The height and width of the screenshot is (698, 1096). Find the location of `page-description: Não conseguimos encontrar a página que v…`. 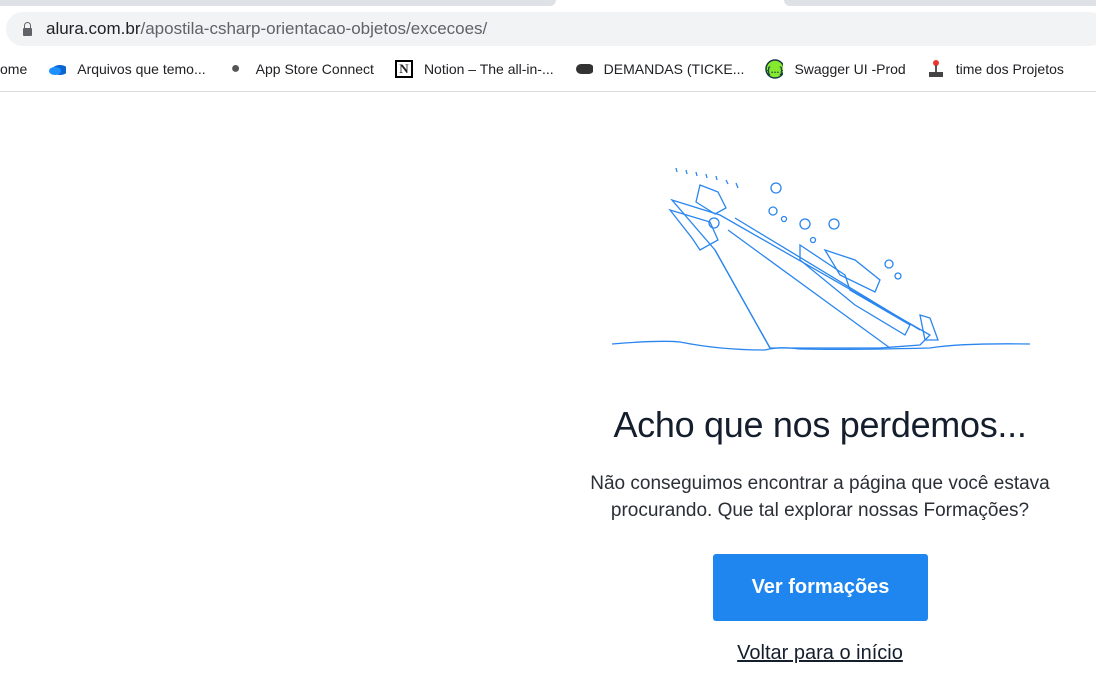

page-description: Não conseguimos encontrar a página que v… is located at coordinates (820, 497).